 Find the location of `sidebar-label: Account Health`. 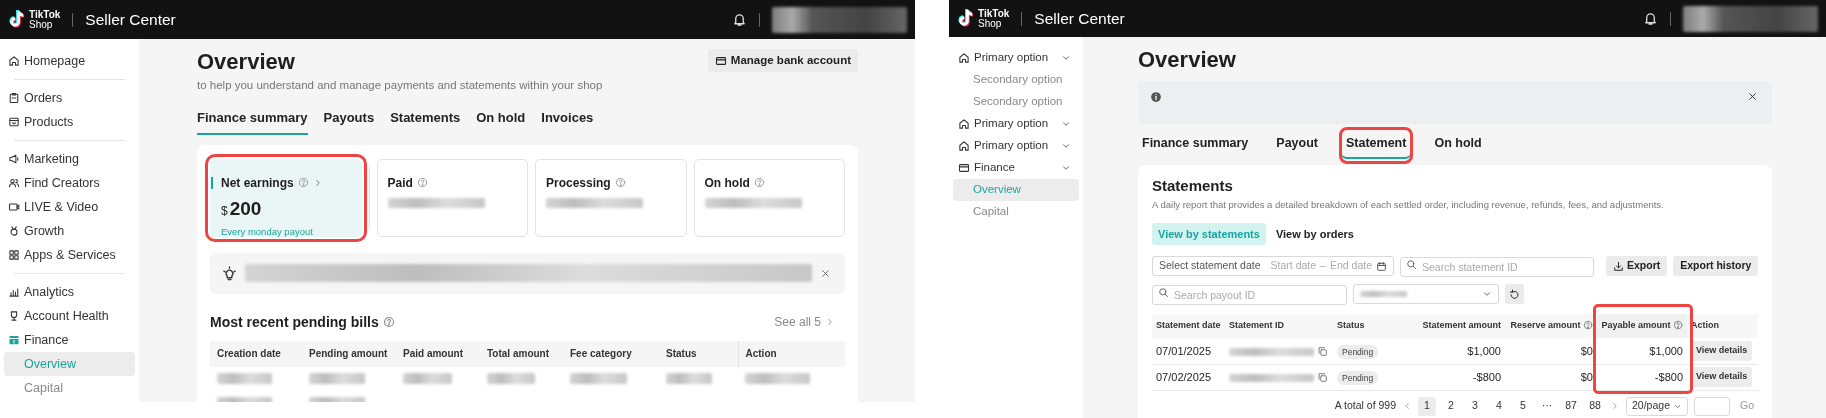

sidebar-label: Account Health is located at coordinates (66, 316).